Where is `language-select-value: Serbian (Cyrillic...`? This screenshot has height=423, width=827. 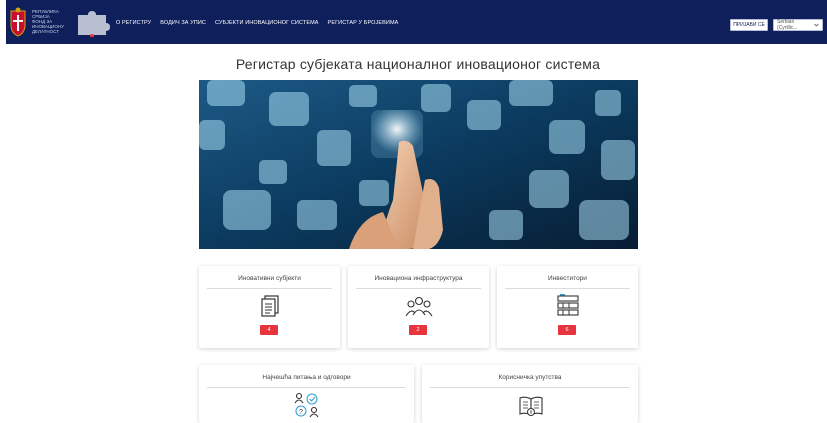
language-select-value: Serbian (Cyrillic... is located at coordinates (787, 25).